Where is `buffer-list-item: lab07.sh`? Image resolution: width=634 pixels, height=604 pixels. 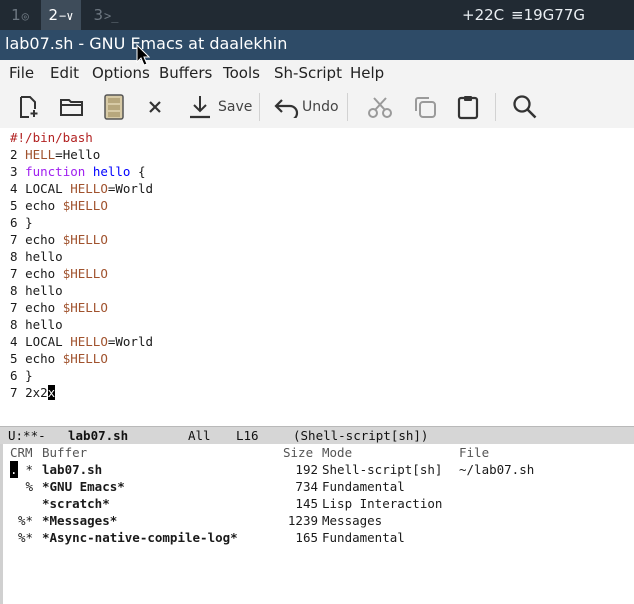 buffer-list-item: lab07.sh is located at coordinates (72, 469).